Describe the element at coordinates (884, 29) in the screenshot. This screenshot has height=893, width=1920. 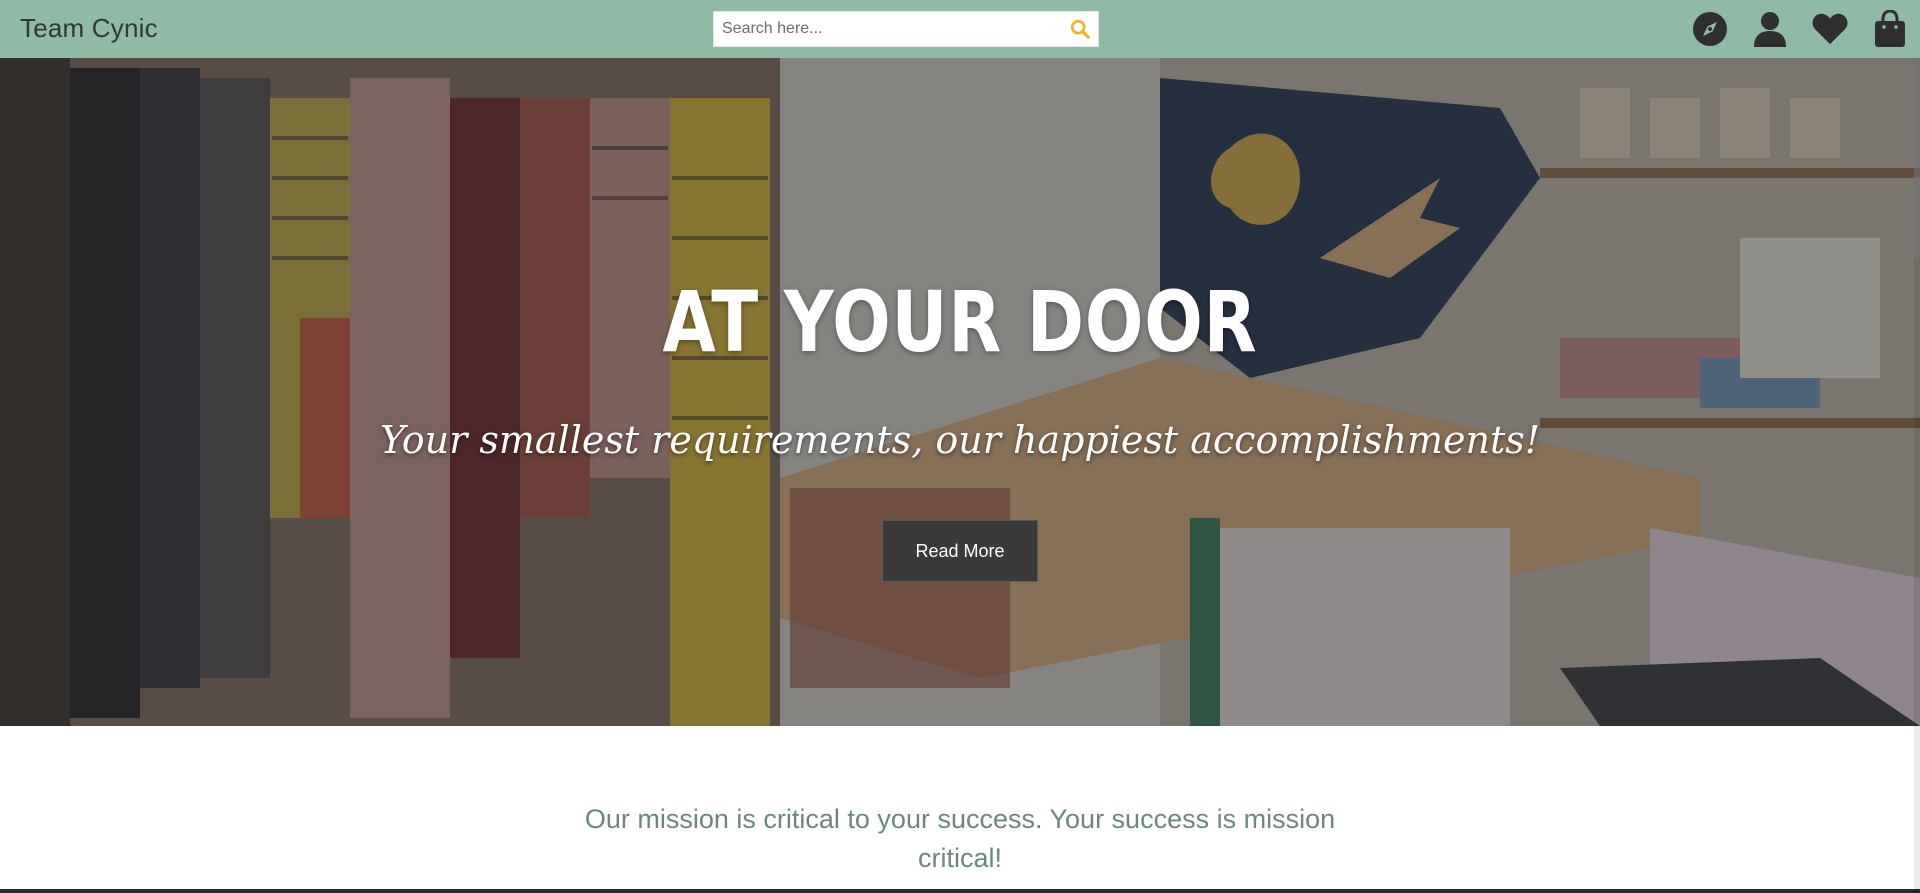
I see `search-input` at that location.